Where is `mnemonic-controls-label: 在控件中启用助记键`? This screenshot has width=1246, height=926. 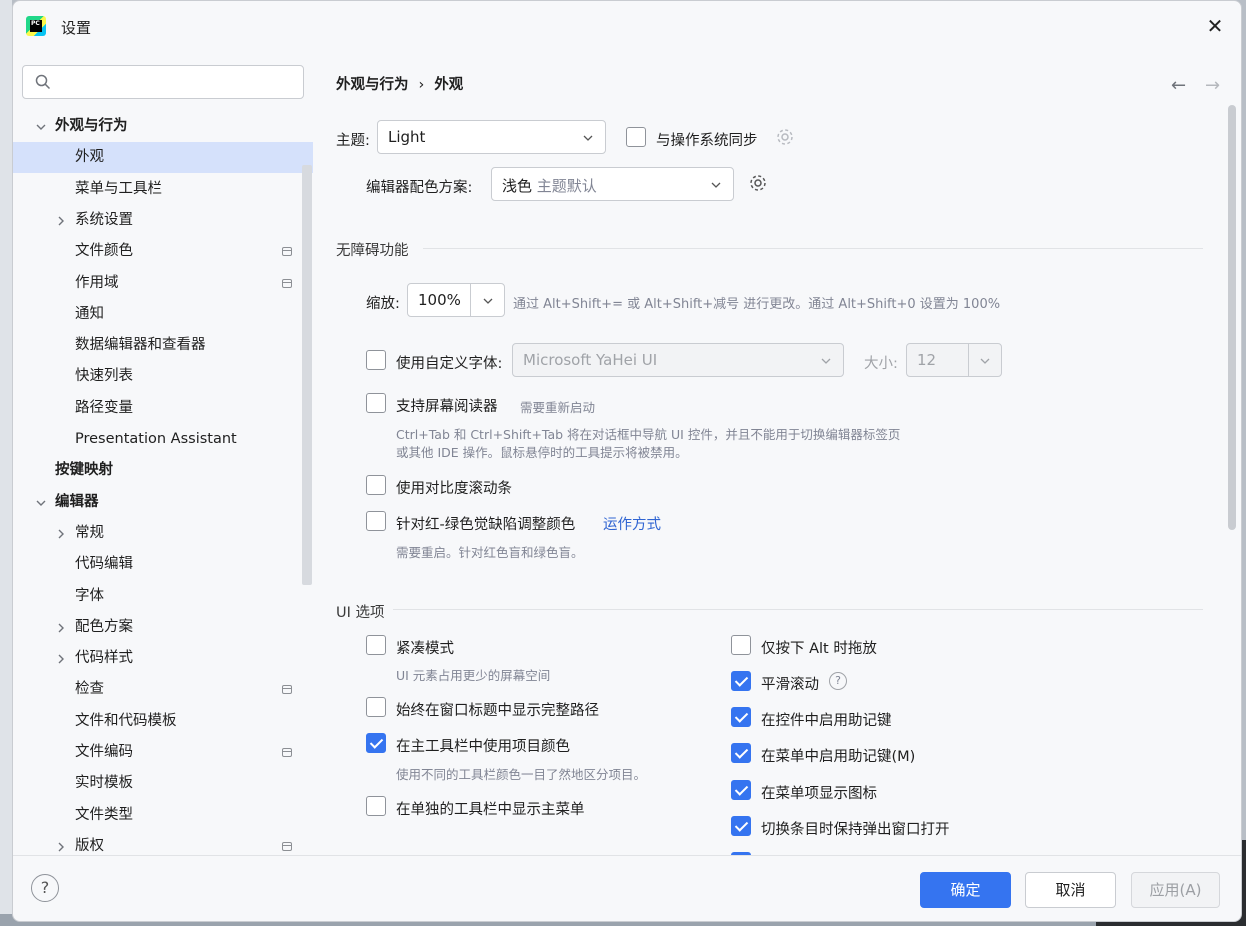 mnemonic-controls-label: 在控件中启用助记键 is located at coordinates (826, 721).